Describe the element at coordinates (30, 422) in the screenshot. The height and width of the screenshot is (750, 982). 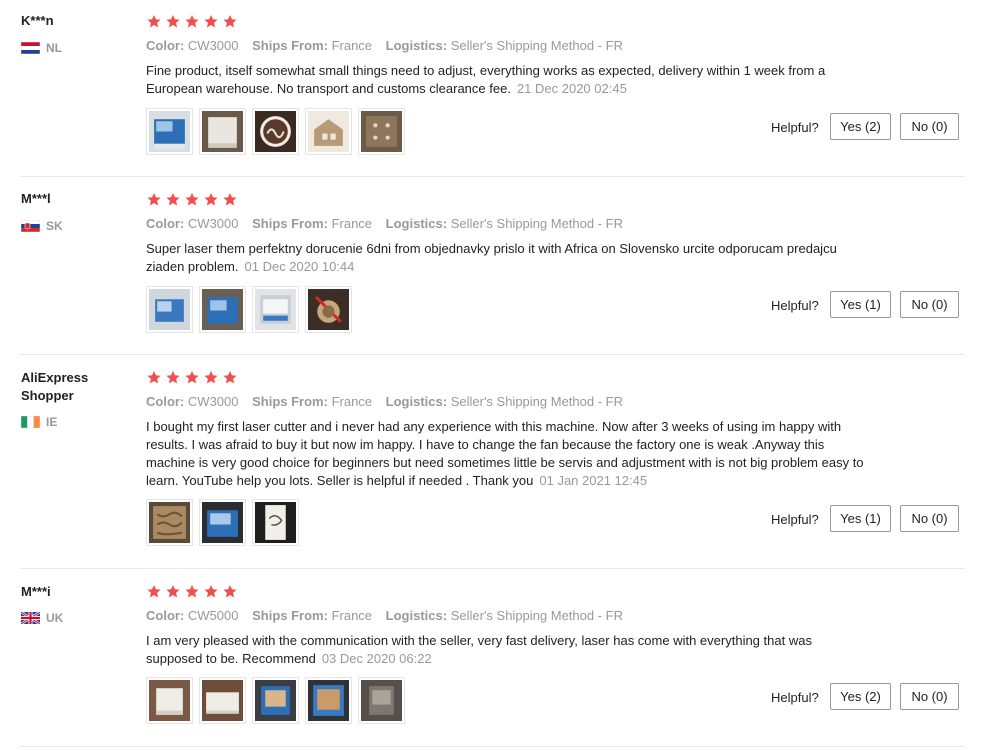
I see `flag-ie-icon` at that location.